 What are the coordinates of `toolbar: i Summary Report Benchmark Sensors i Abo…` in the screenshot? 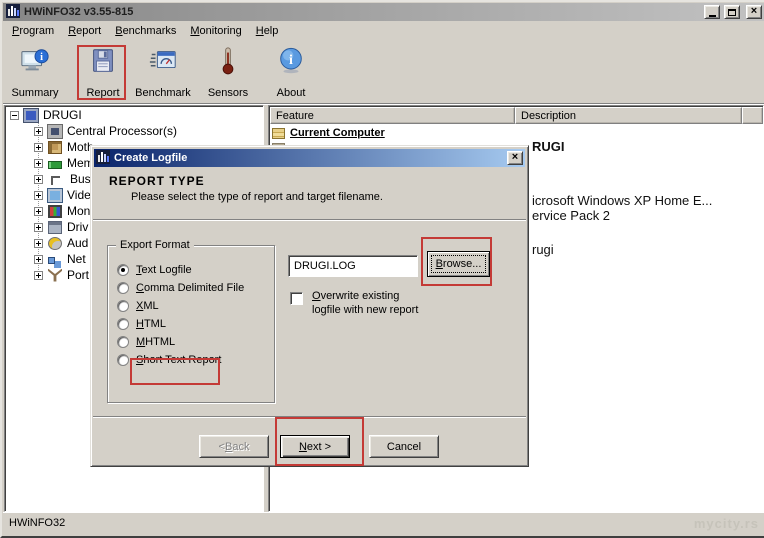 It's located at (383, 72).